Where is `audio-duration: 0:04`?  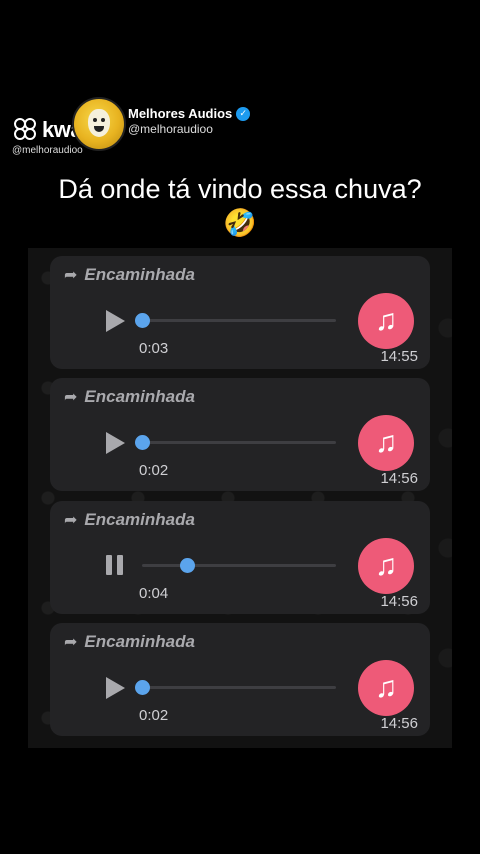
audio-duration: 0:04 is located at coordinates (154, 593).